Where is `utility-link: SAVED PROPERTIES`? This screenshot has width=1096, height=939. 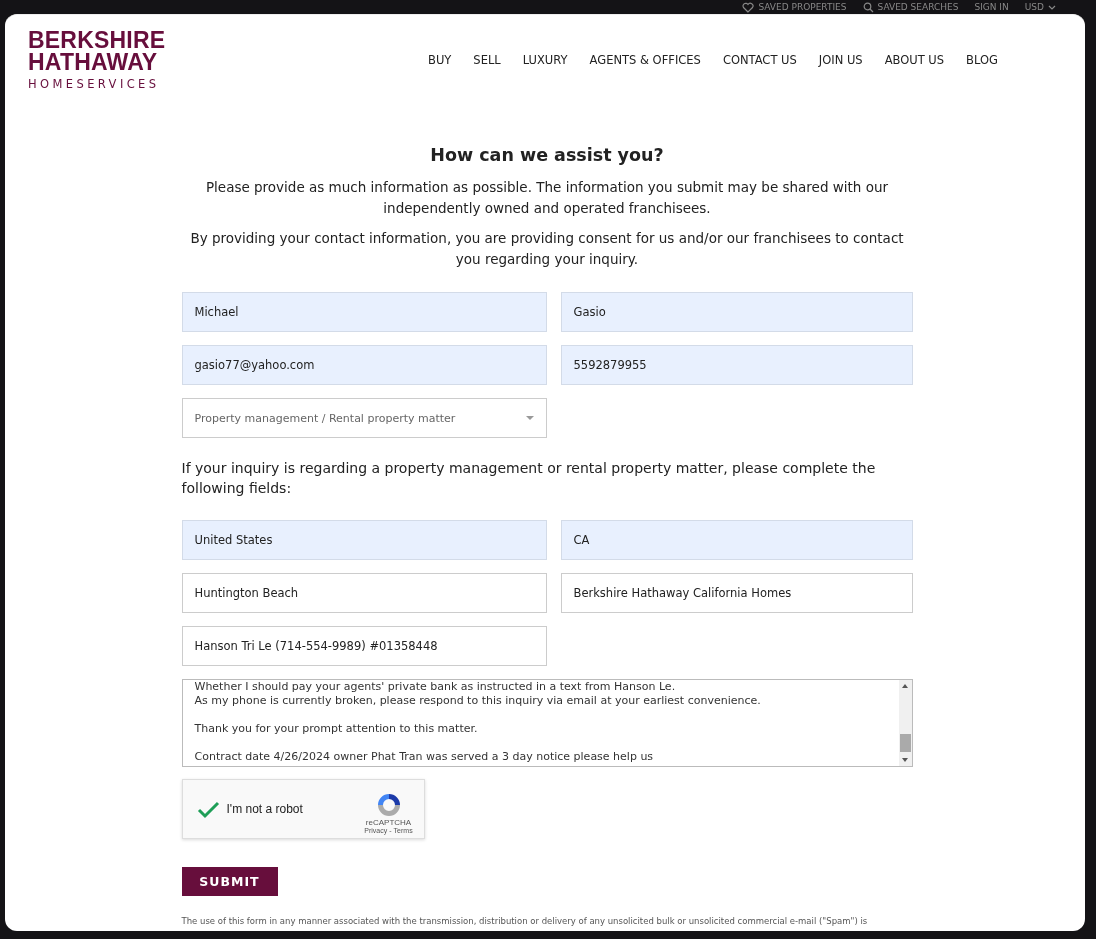 utility-link: SAVED PROPERTIES is located at coordinates (794, 7).